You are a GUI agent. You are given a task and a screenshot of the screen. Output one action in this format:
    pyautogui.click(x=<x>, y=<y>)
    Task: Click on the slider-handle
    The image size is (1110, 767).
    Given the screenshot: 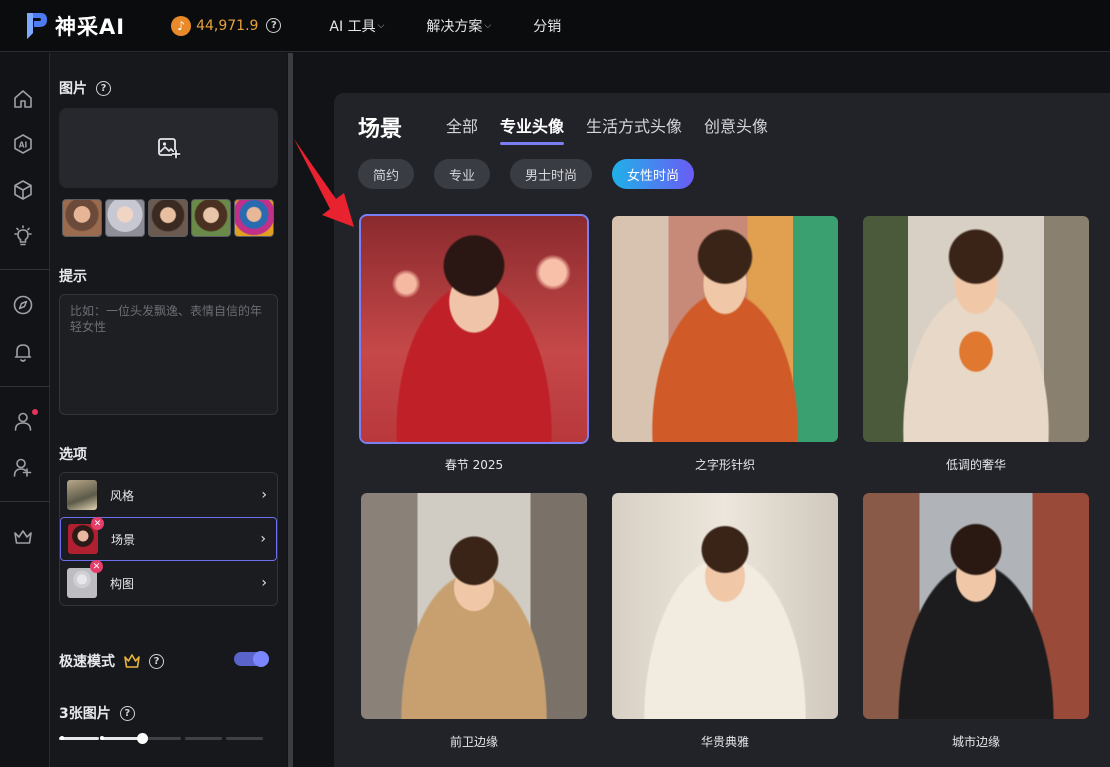 What is the action you would take?
    pyautogui.click(x=142, y=738)
    